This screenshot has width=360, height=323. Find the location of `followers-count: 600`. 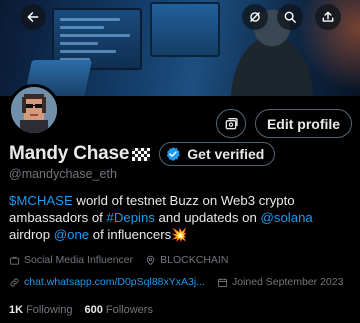

followers-count: 600 is located at coordinates (93, 310).